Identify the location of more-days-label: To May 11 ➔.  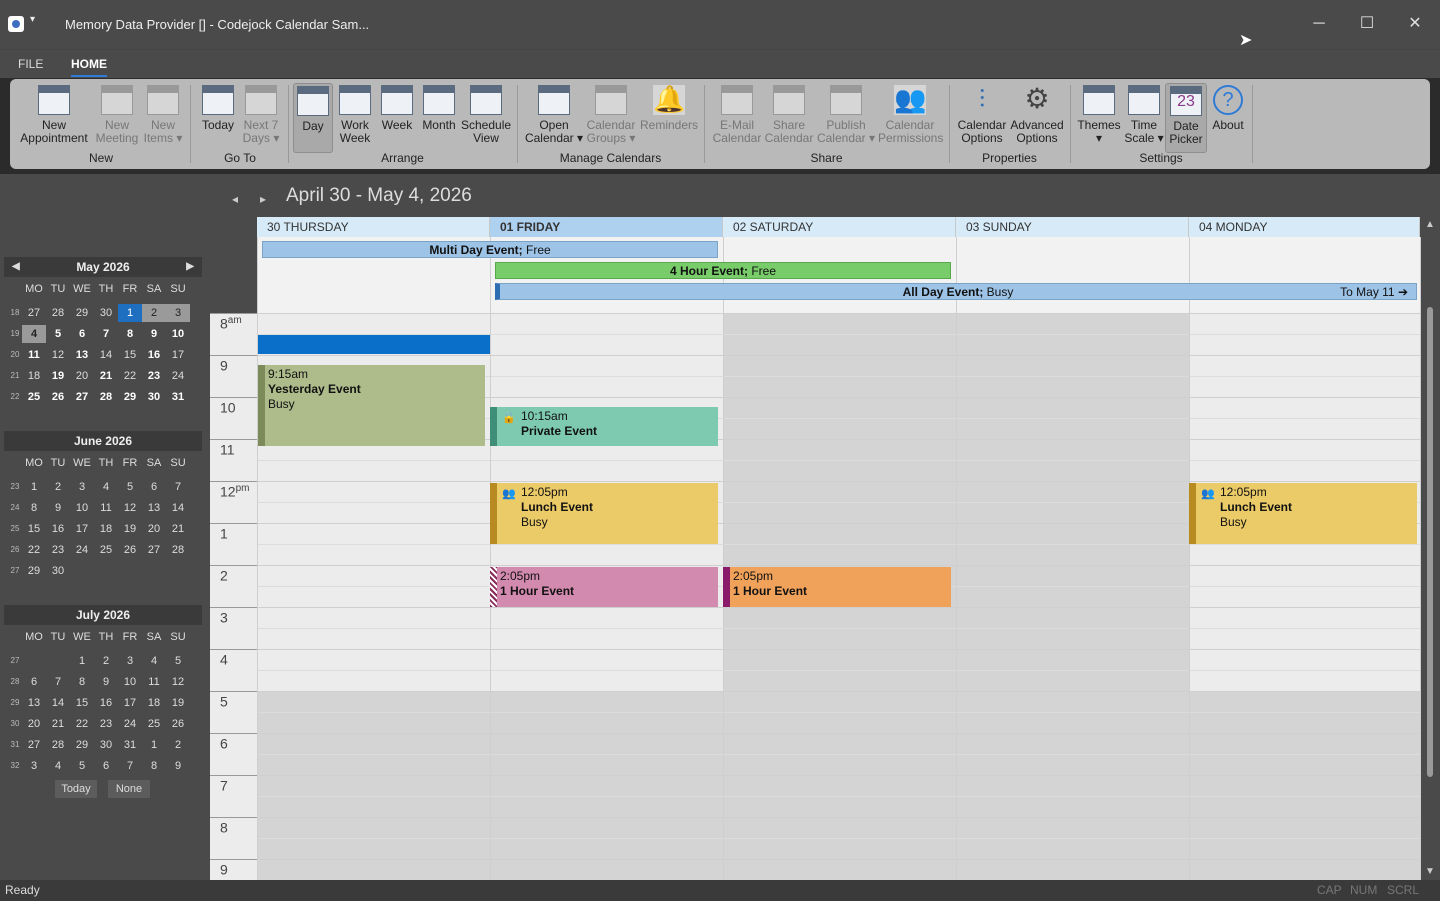
(1374, 292).